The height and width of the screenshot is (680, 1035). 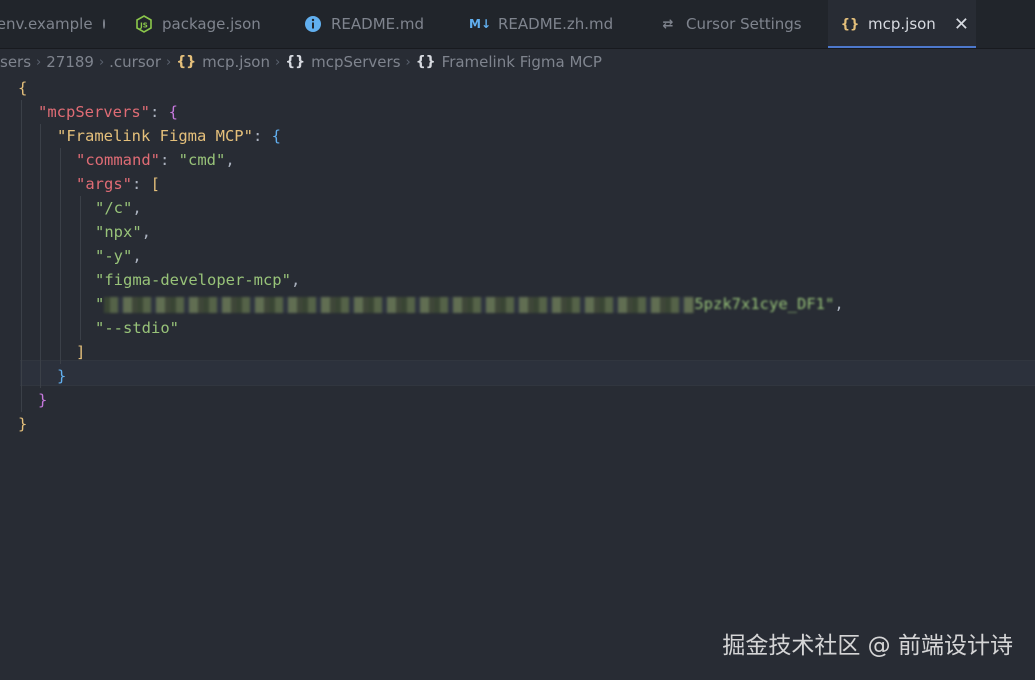 I want to click on watermark: 掘金技术社区 @ 前端设计诗, so click(x=867, y=646).